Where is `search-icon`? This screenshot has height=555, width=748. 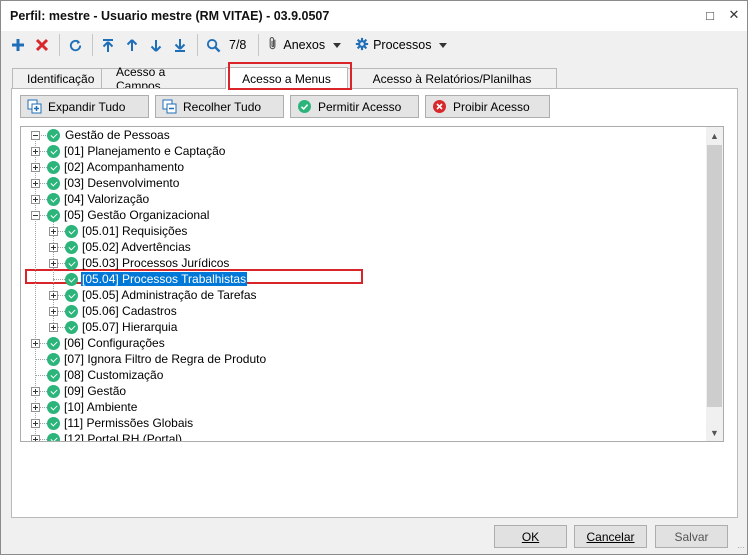 search-icon is located at coordinates (213, 45).